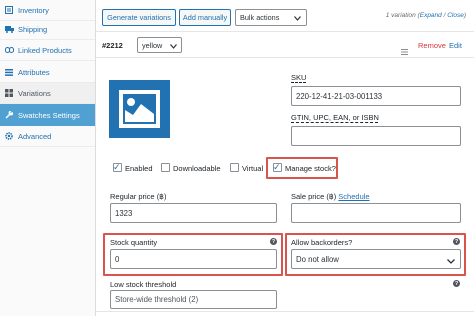 This screenshot has width=474, height=316. What do you see at coordinates (431, 15) in the screenshot?
I see `expand-link: Expand` at bounding box center [431, 15].